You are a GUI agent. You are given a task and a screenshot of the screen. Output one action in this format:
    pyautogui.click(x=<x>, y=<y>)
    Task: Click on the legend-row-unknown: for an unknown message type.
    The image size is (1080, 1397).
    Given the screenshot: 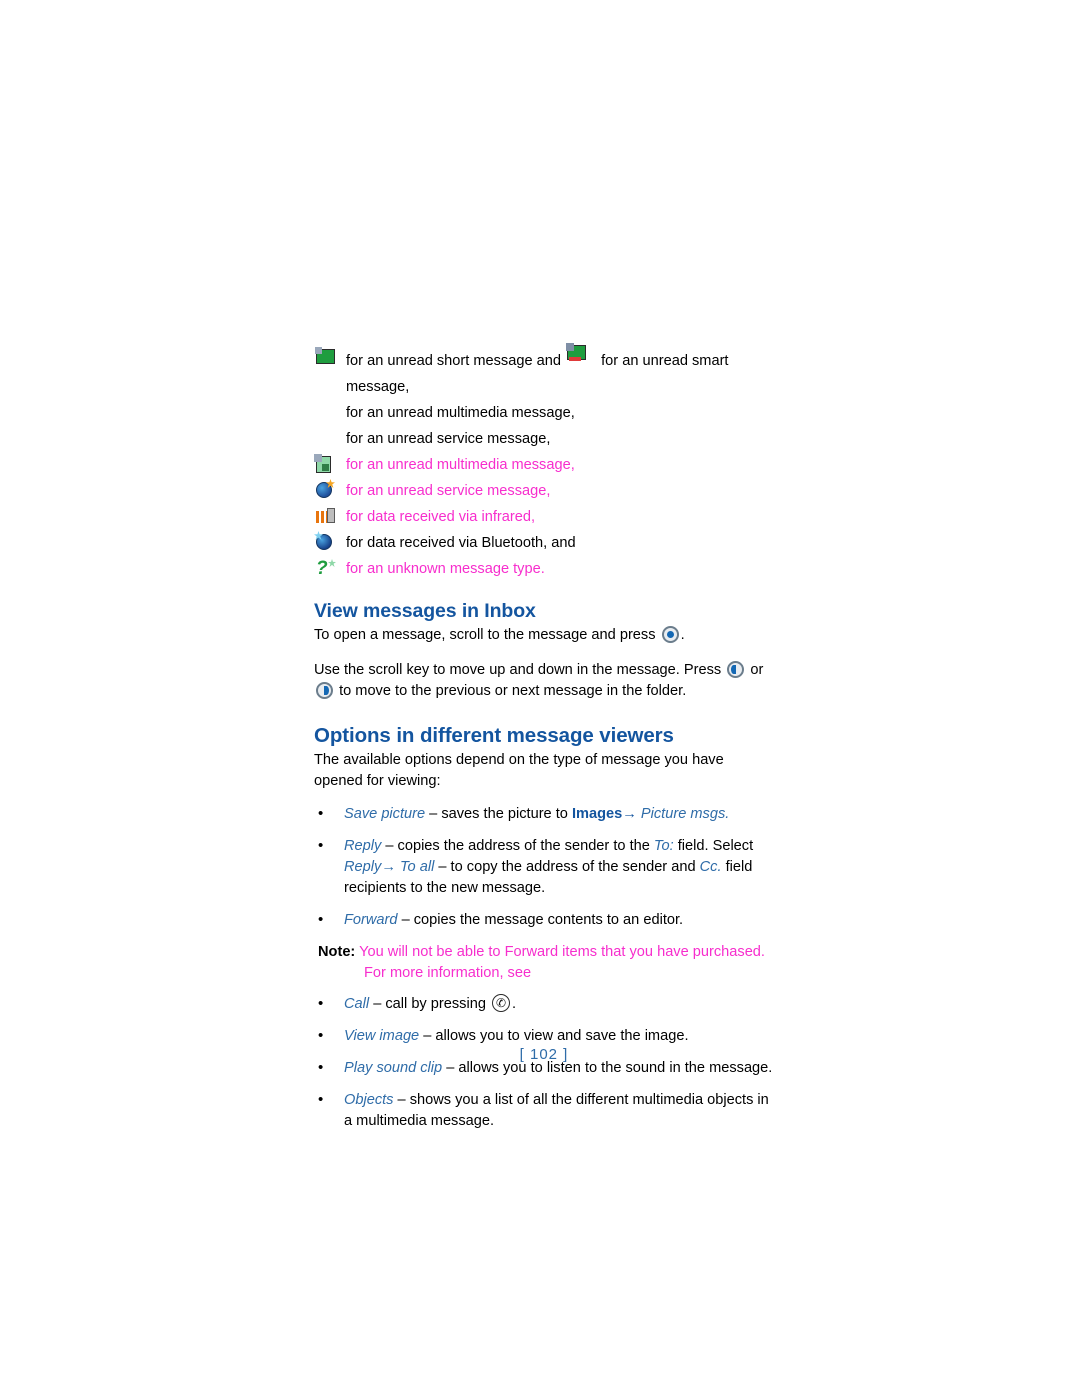 What is the action you would take?
    pyautogui.click(x=544, y=569)
    